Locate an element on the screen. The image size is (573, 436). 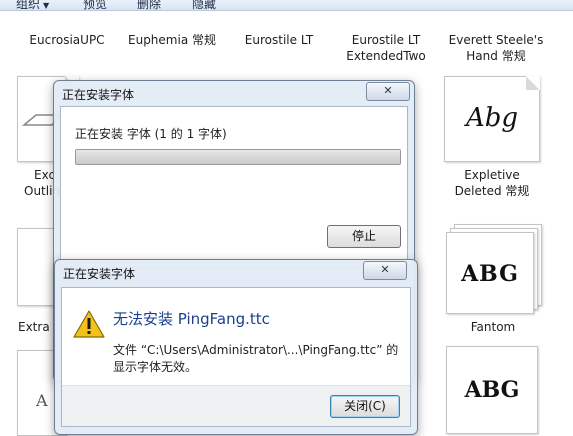
font-item-everett-steeles-hand: Everett Steele's Hand 常规 is located at coordinates (496, 48).